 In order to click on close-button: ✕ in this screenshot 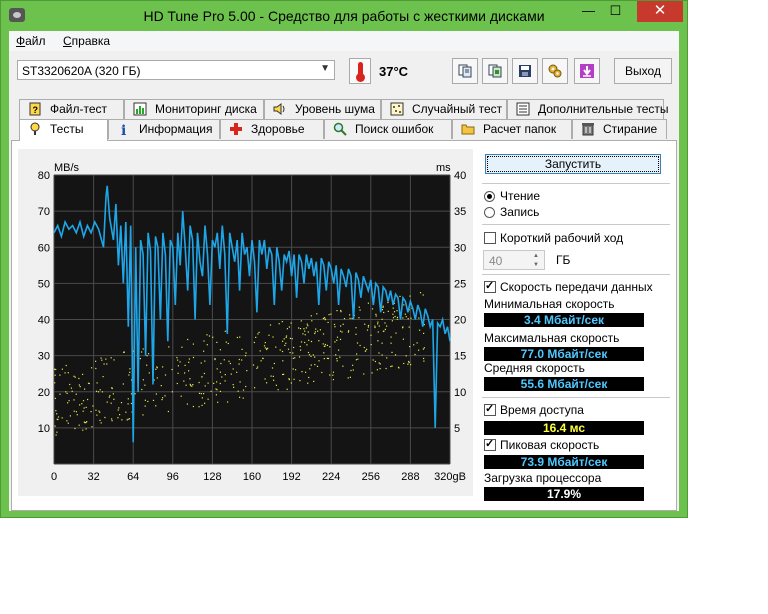, I will do `click(660, 11)`.